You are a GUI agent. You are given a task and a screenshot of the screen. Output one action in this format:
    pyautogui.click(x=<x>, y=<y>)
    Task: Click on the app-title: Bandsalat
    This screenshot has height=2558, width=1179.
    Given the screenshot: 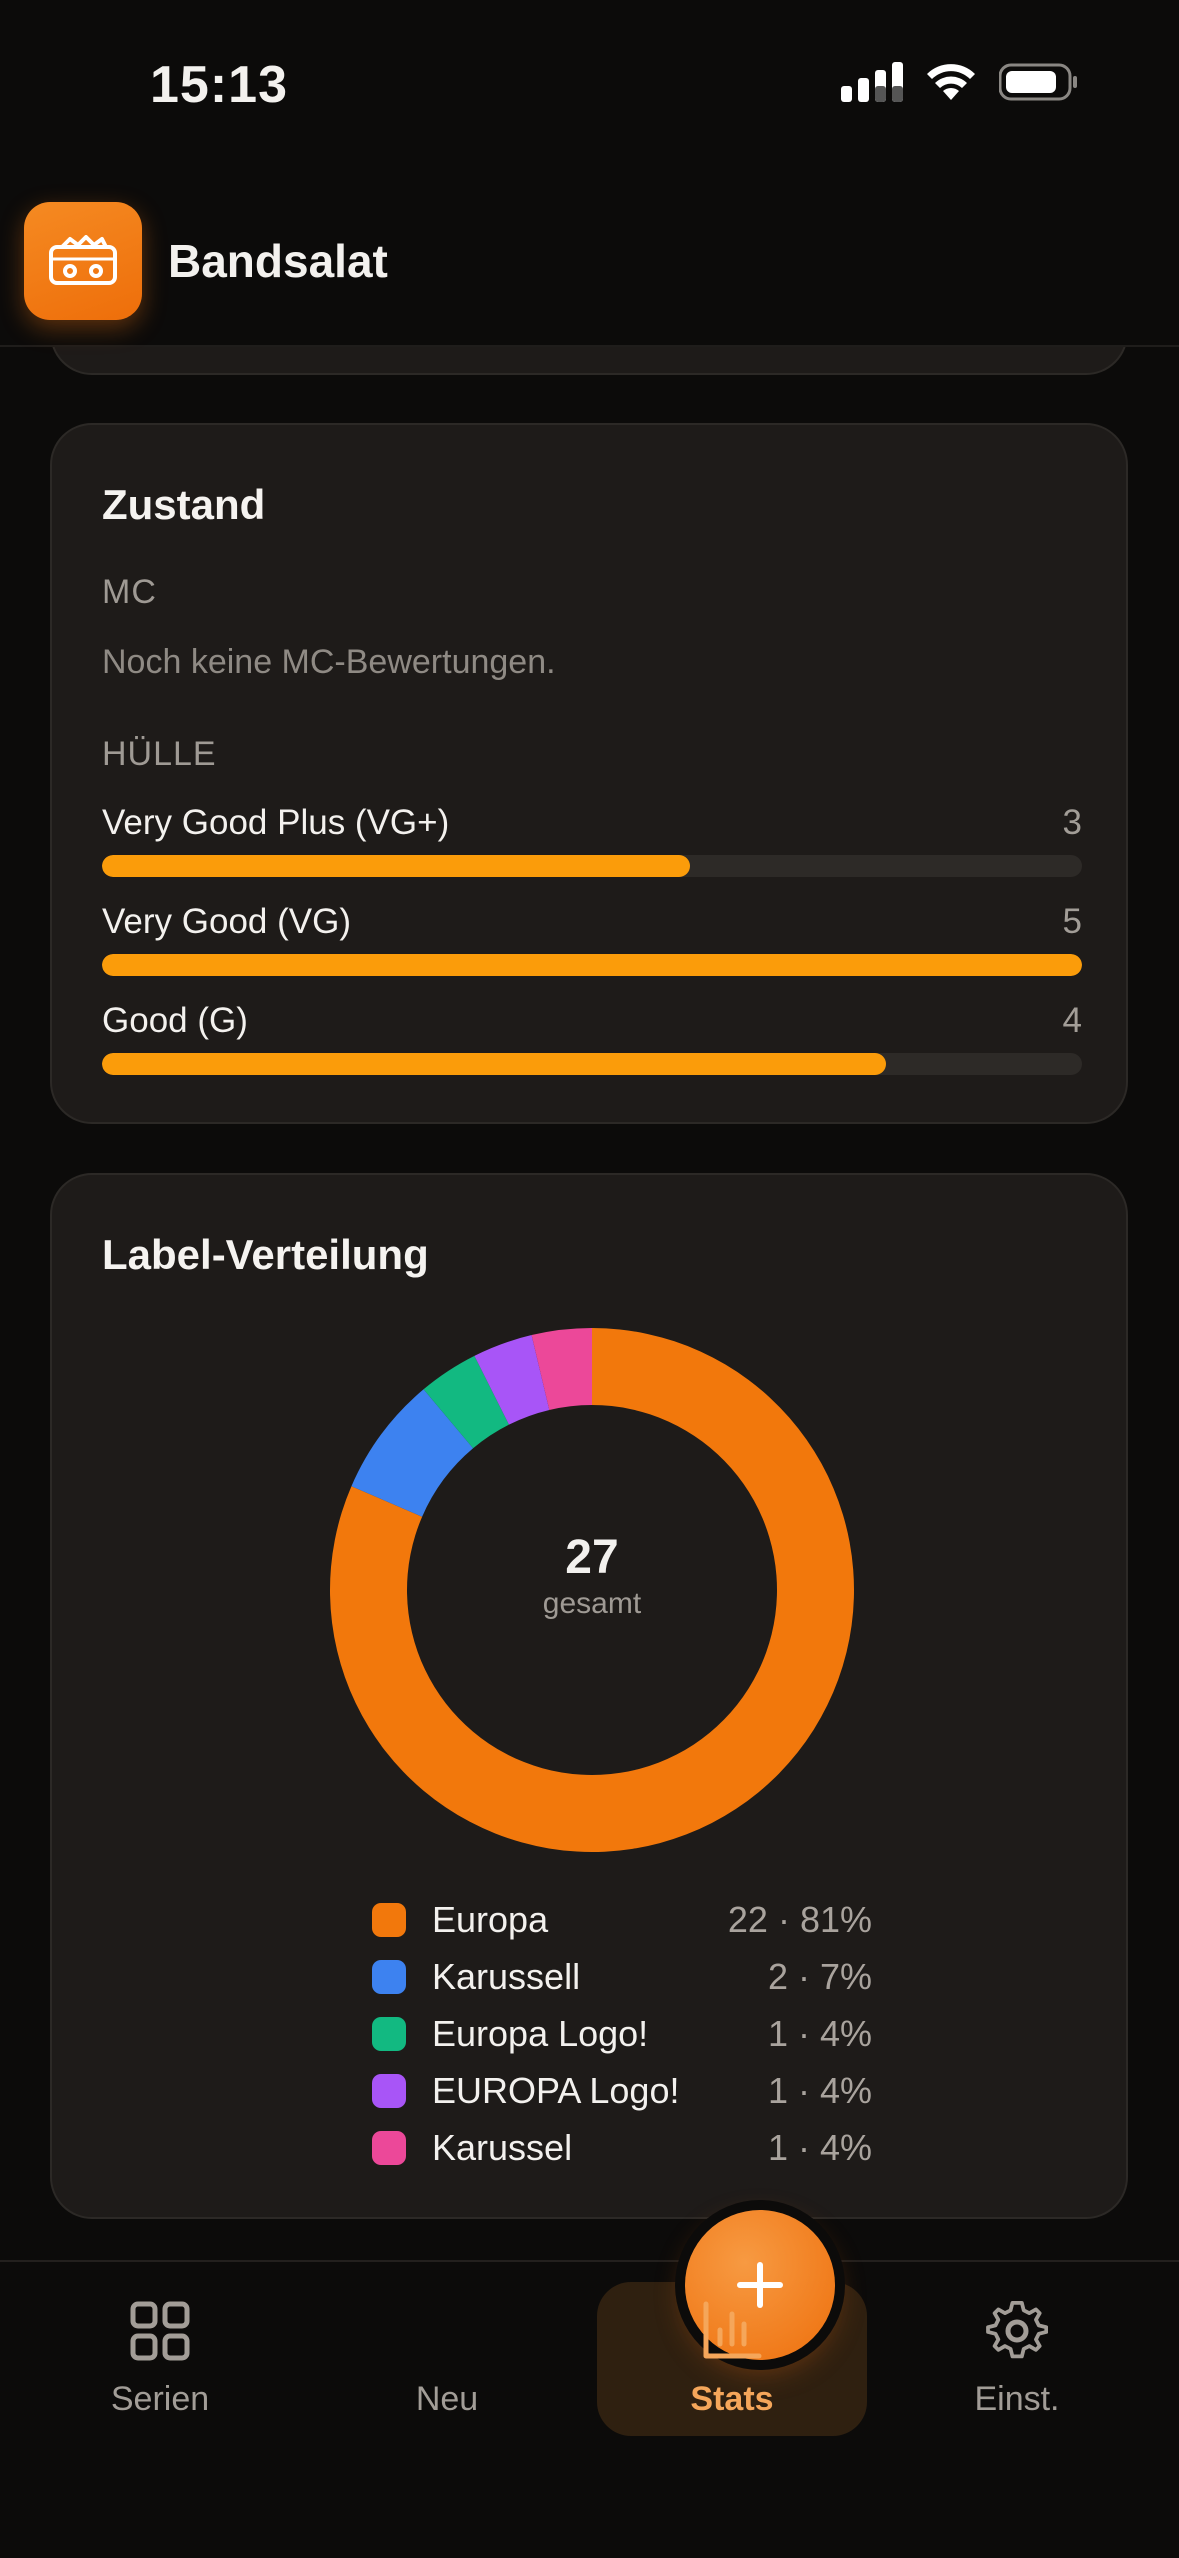 What is the action you would take?
    pyautogui.click(x=278, y=261)
    